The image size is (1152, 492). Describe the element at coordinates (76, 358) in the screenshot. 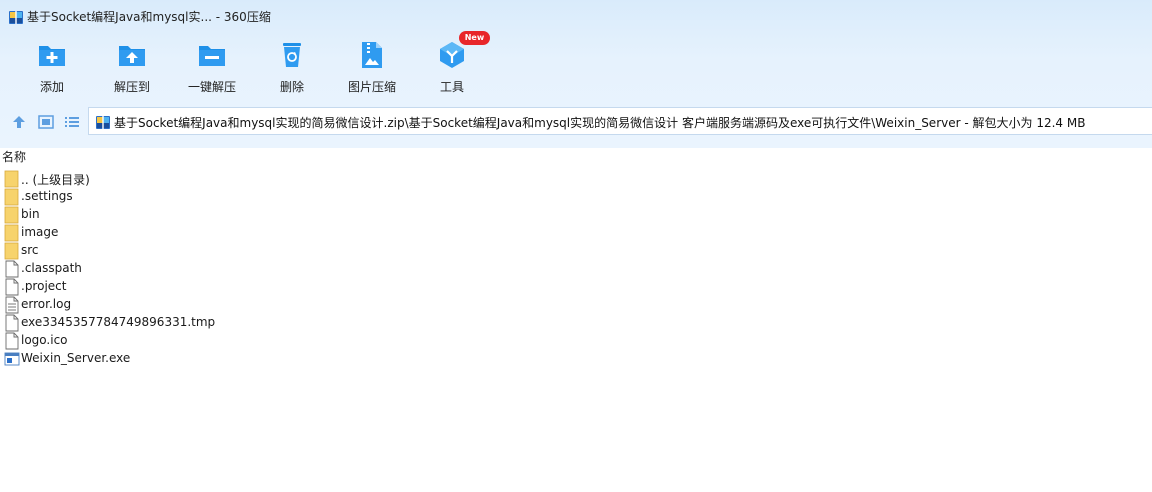

I see `file-name: Weixin_Server.exe` at that location.